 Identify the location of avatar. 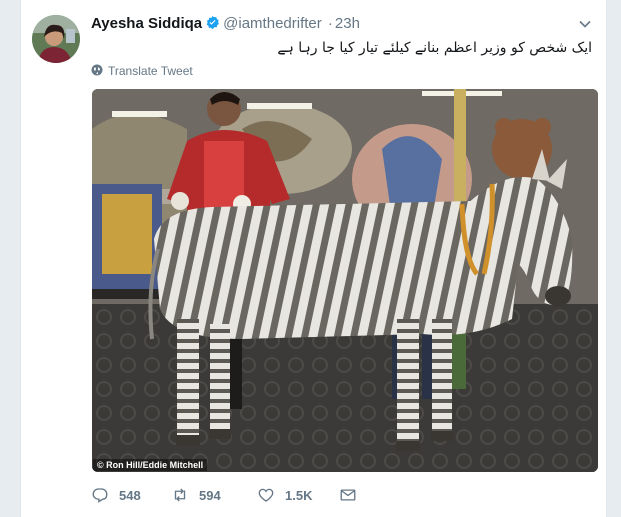
(56, 39).